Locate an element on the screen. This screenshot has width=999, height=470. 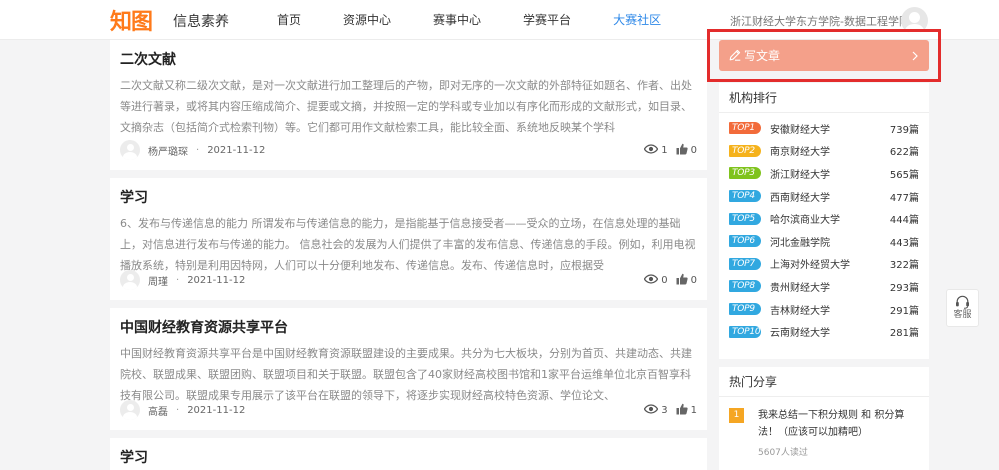
article-title: 二次文献 is located at coordinates (408, 60).